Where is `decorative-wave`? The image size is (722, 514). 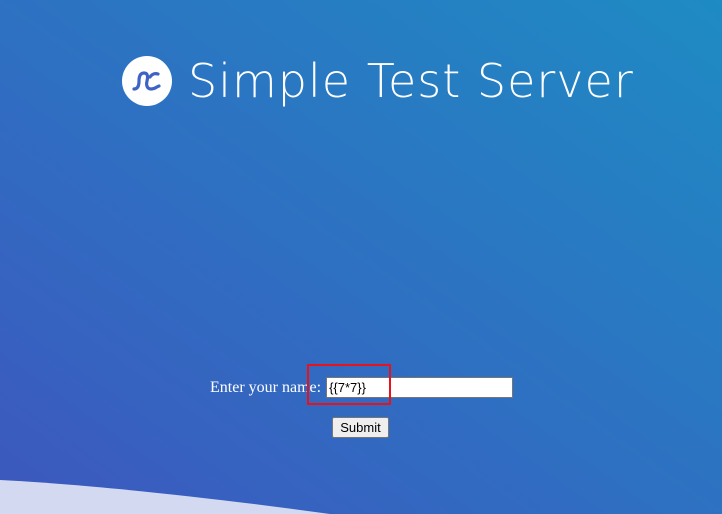 decorative-wave is located at coordinates (165, 497).